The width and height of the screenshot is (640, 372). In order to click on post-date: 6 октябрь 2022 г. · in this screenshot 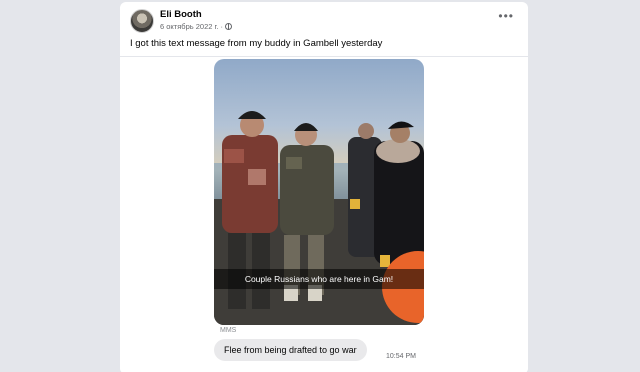, I will do `click(191, 26)`.